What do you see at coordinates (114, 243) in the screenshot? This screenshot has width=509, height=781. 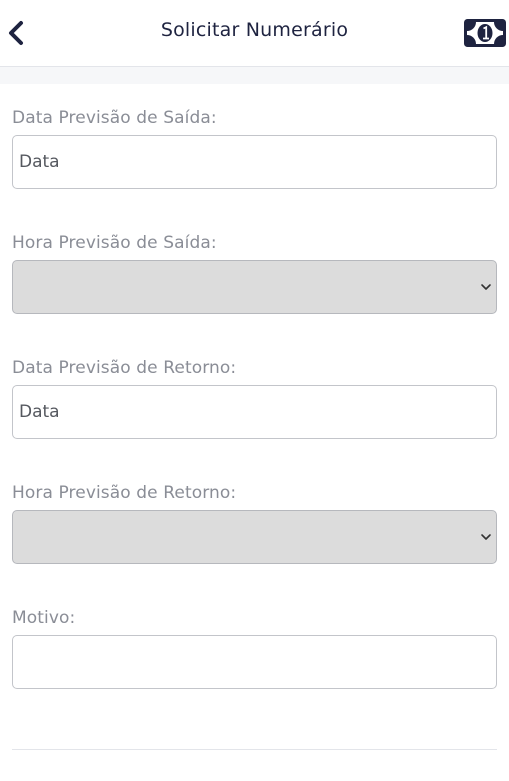 I see `hora-saida-label: Hora Previsão de Saída:` at bounding box center [114, 243].